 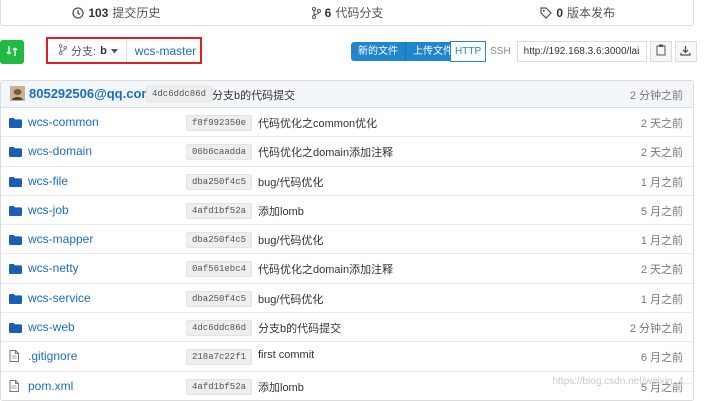 I want to click on clone-url-input: http://192.168.3.6:3000/lai, so click(x=581, y=51).